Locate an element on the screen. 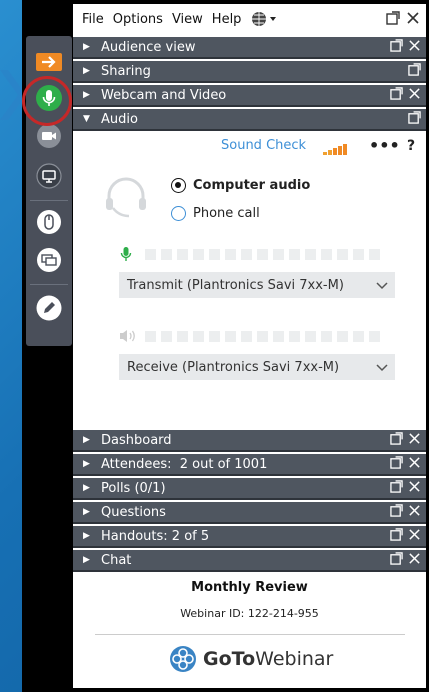  gotowebinar-logo: GoTo Webinar is located at coordinates (251, 659).